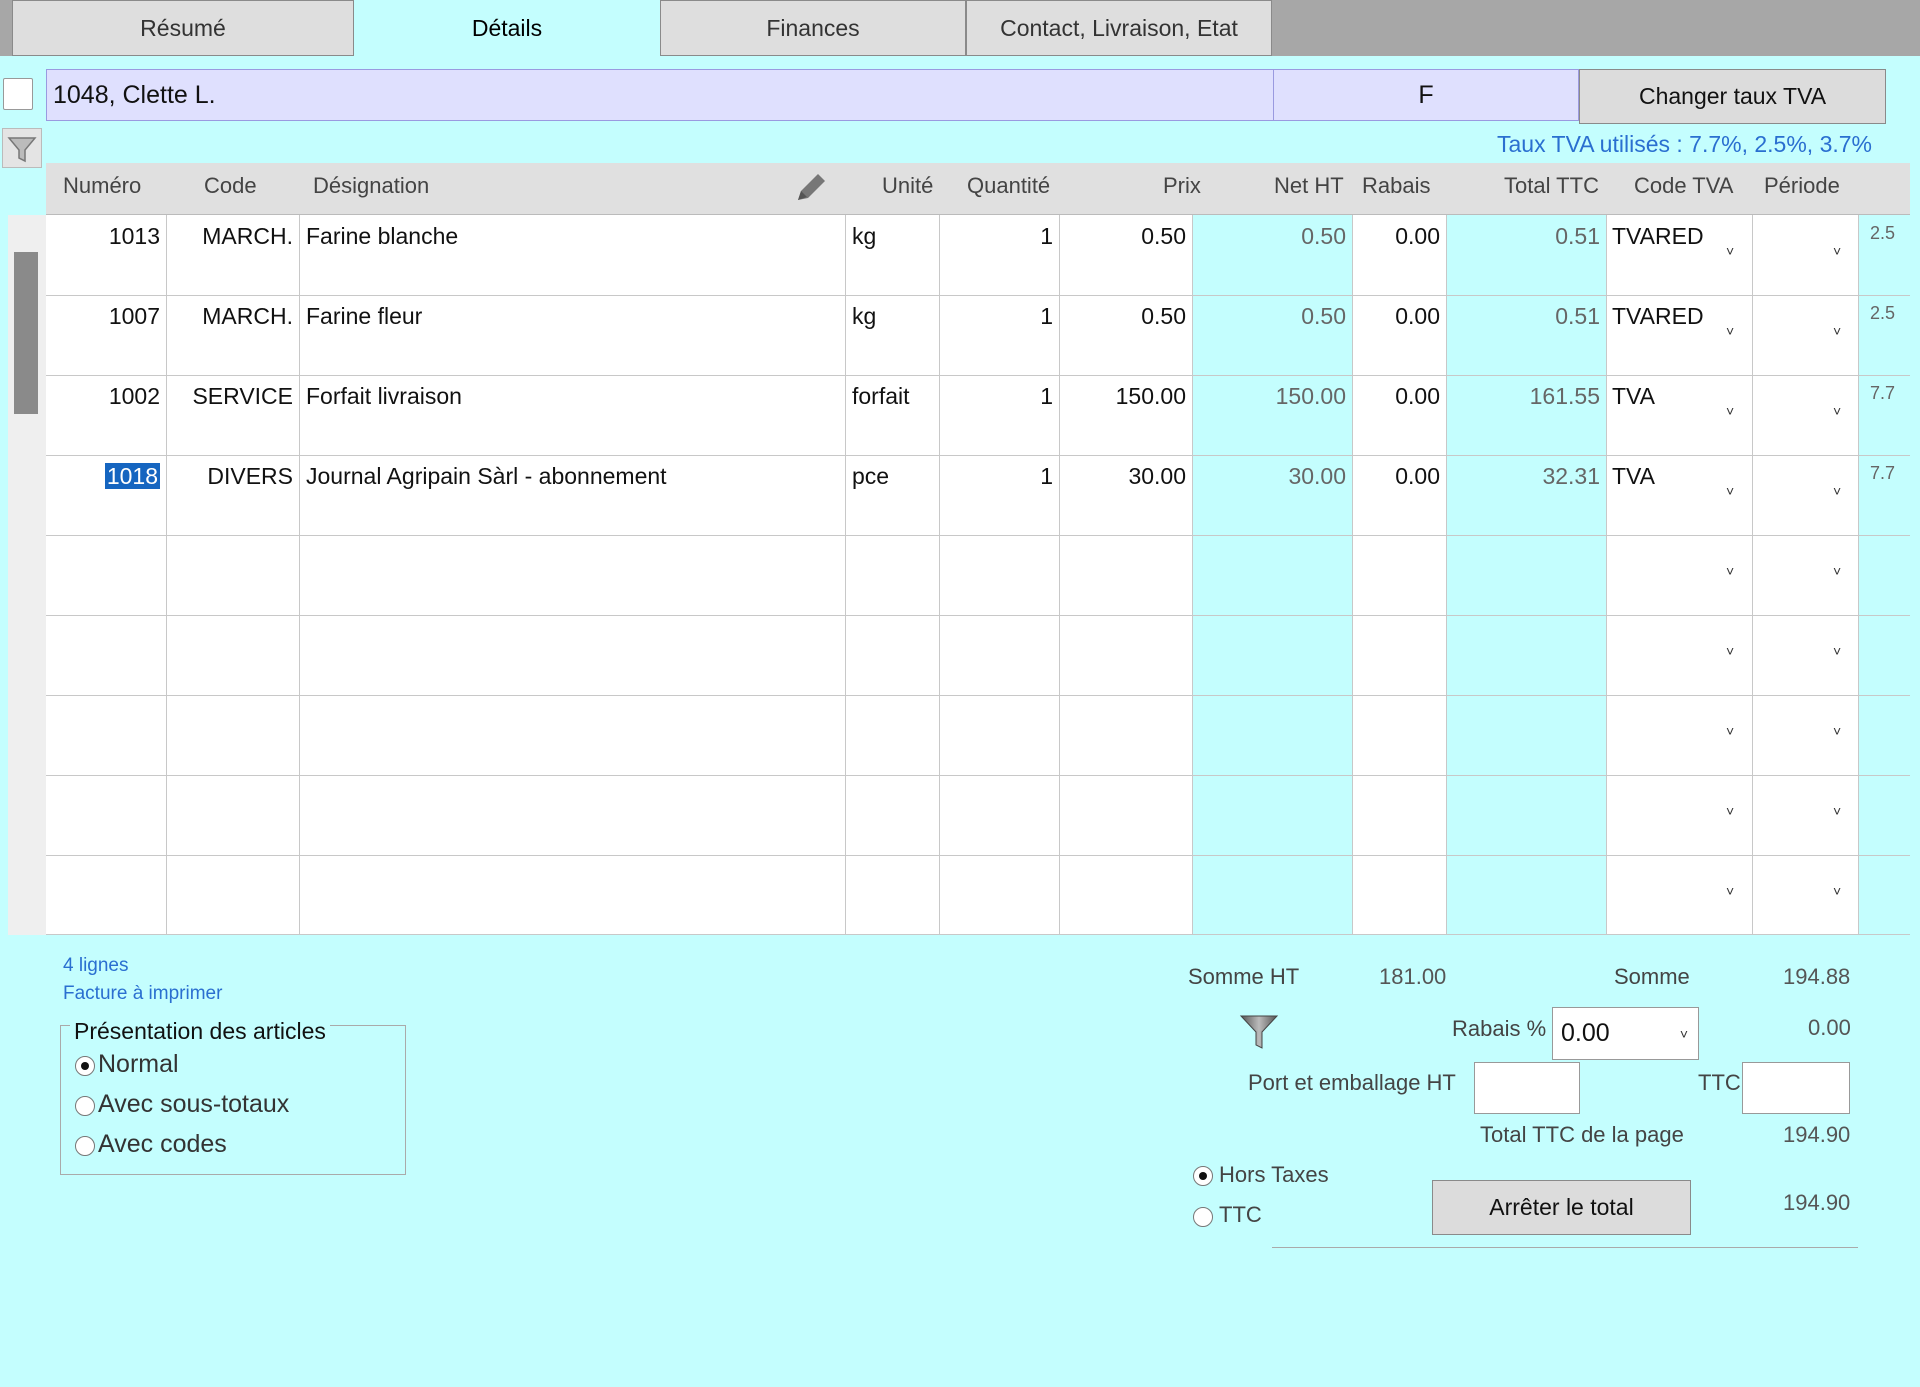  I want to click on selected-text: 1018, so click(132, 476).